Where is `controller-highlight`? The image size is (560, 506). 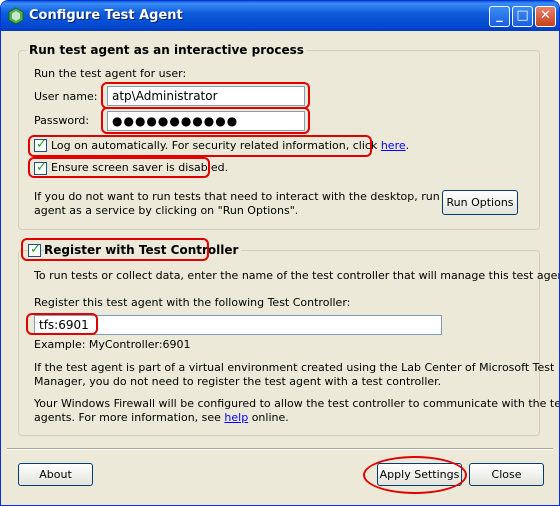
controller-highlight is located at coordinates (62, 324).